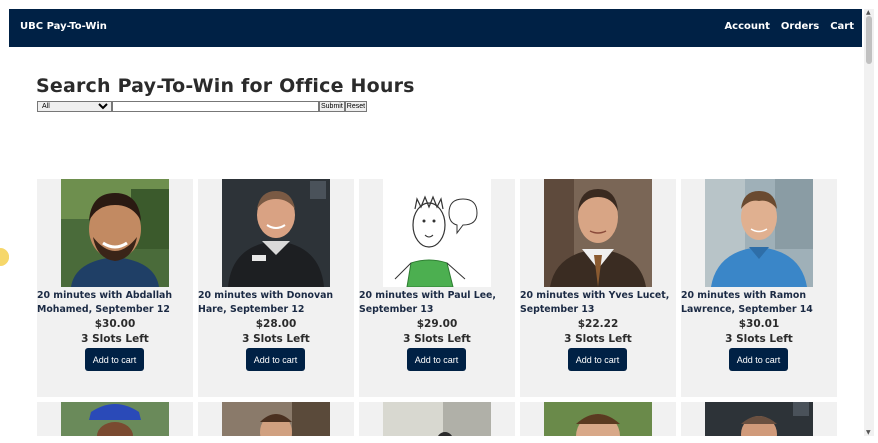  I want to click on product-price: $22.22, so click(598, 324).